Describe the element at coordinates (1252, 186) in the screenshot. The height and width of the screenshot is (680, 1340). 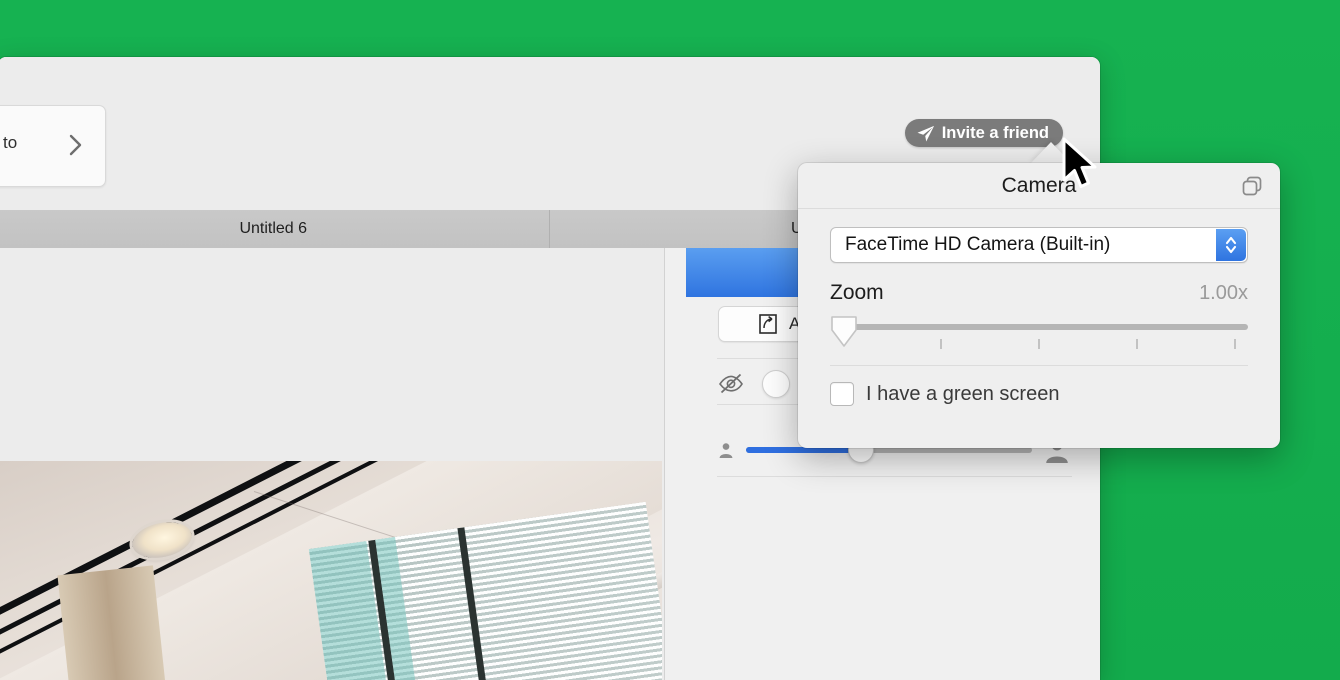
I see `duplicate-icon` at that location.